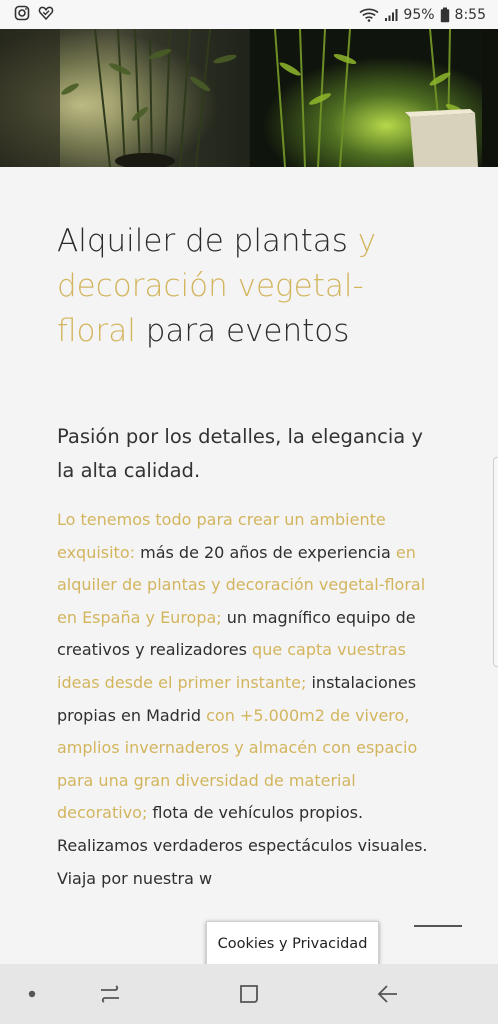  I want to click on title-part-1: Alquiler de plantas, so click(207, 241).